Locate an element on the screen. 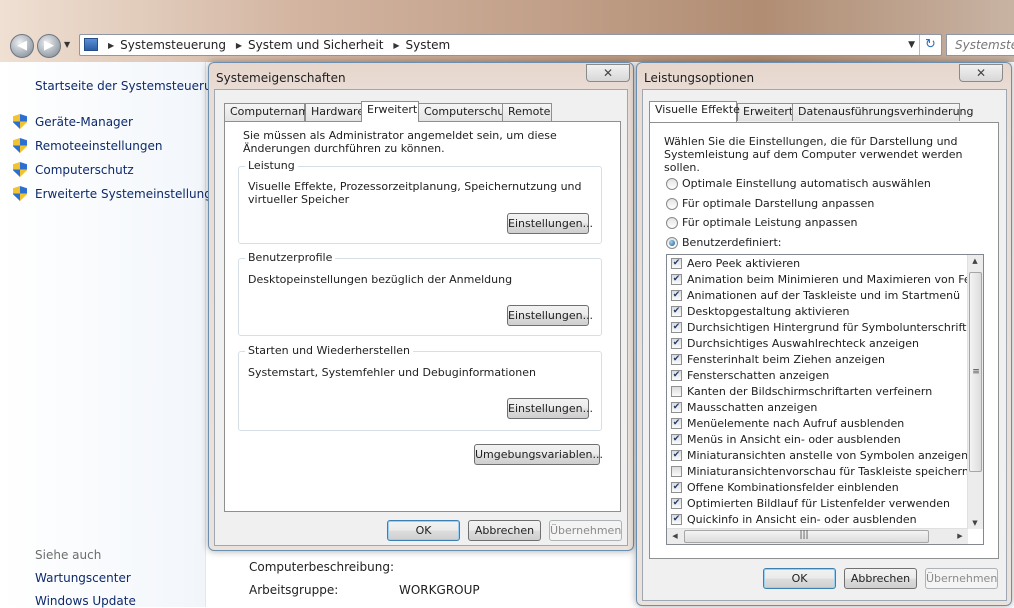  grip-icon: ≡ is located at coordinates (976, 372).